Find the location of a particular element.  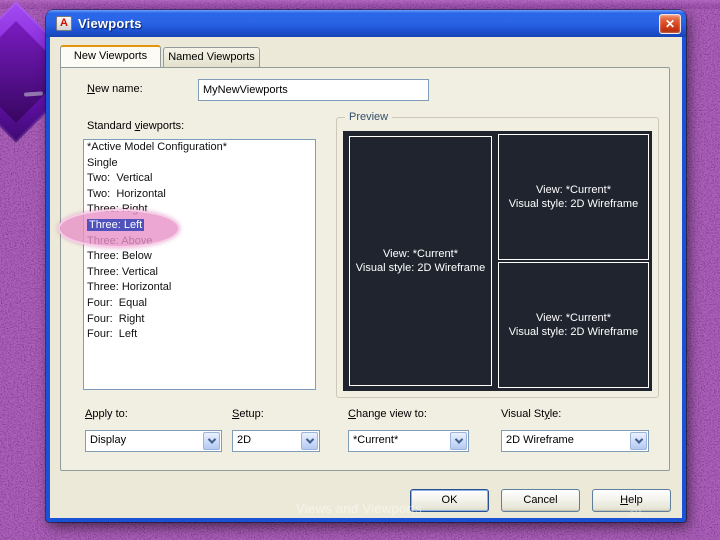

close-button: ✕ is located at coordinates (670, 24).